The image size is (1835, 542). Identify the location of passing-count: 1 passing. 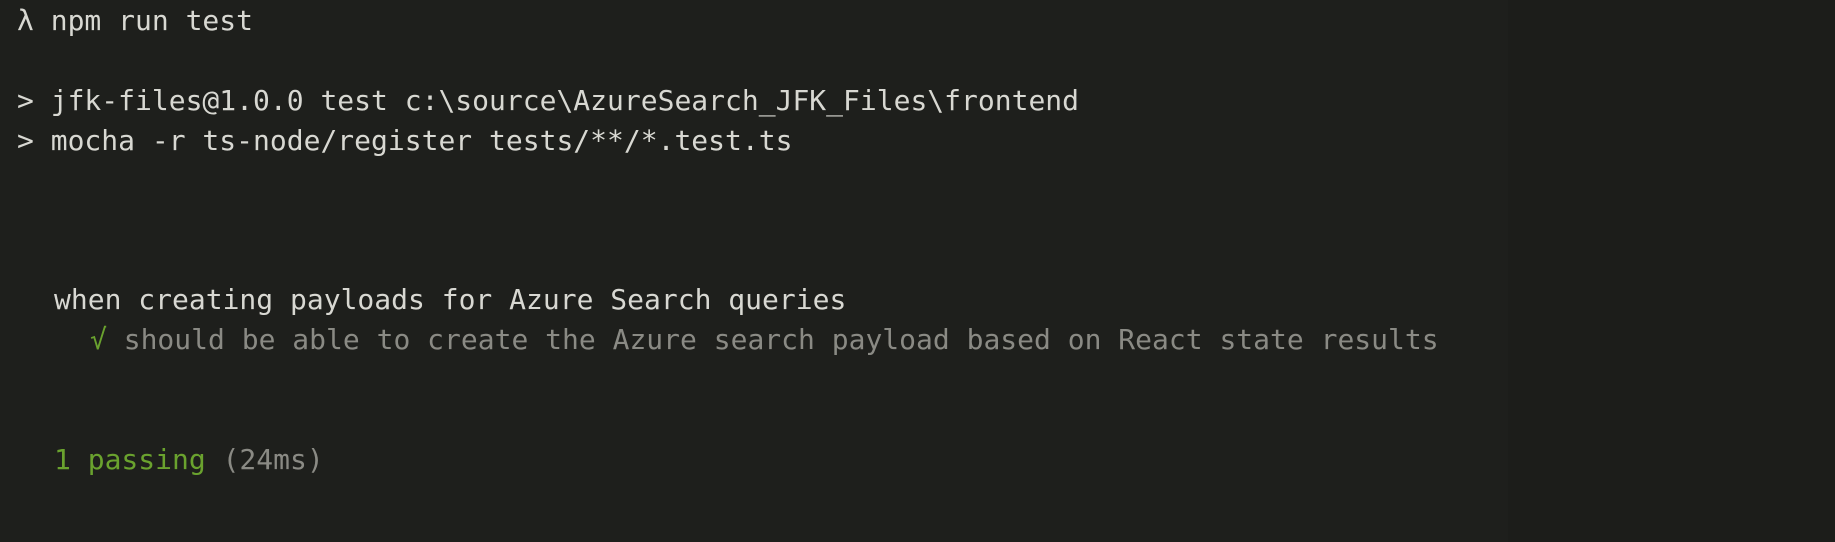
(130, 459).